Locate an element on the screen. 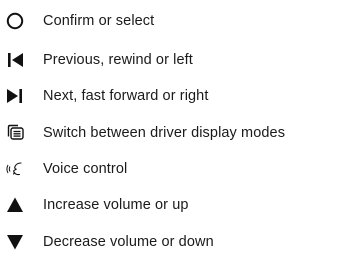 Image resolution: width=339 pixels, height=262 pixels. legend-label-decrease-volume: Decrease volume or down is located at coordinates (128, 242).